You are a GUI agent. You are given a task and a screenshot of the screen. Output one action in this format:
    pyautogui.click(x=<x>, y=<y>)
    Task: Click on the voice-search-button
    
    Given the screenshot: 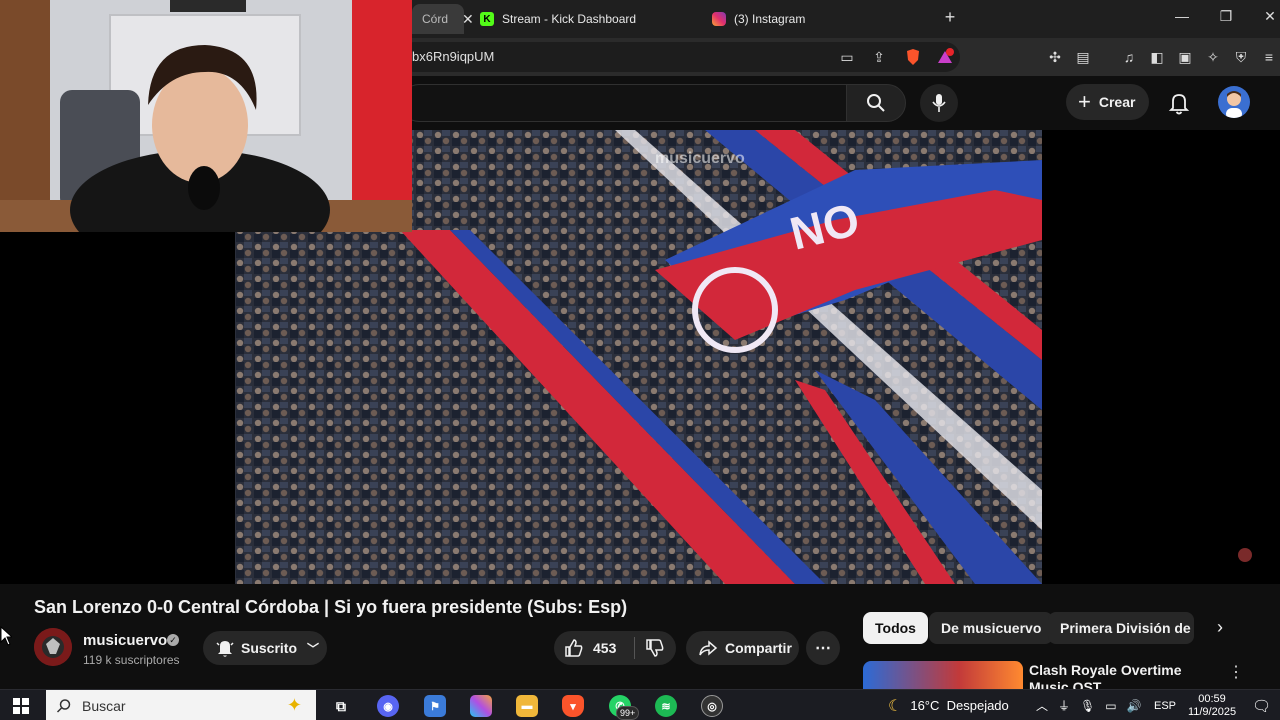 What is the action you would take?
    pyautogui.click(x=939, y=103)
    